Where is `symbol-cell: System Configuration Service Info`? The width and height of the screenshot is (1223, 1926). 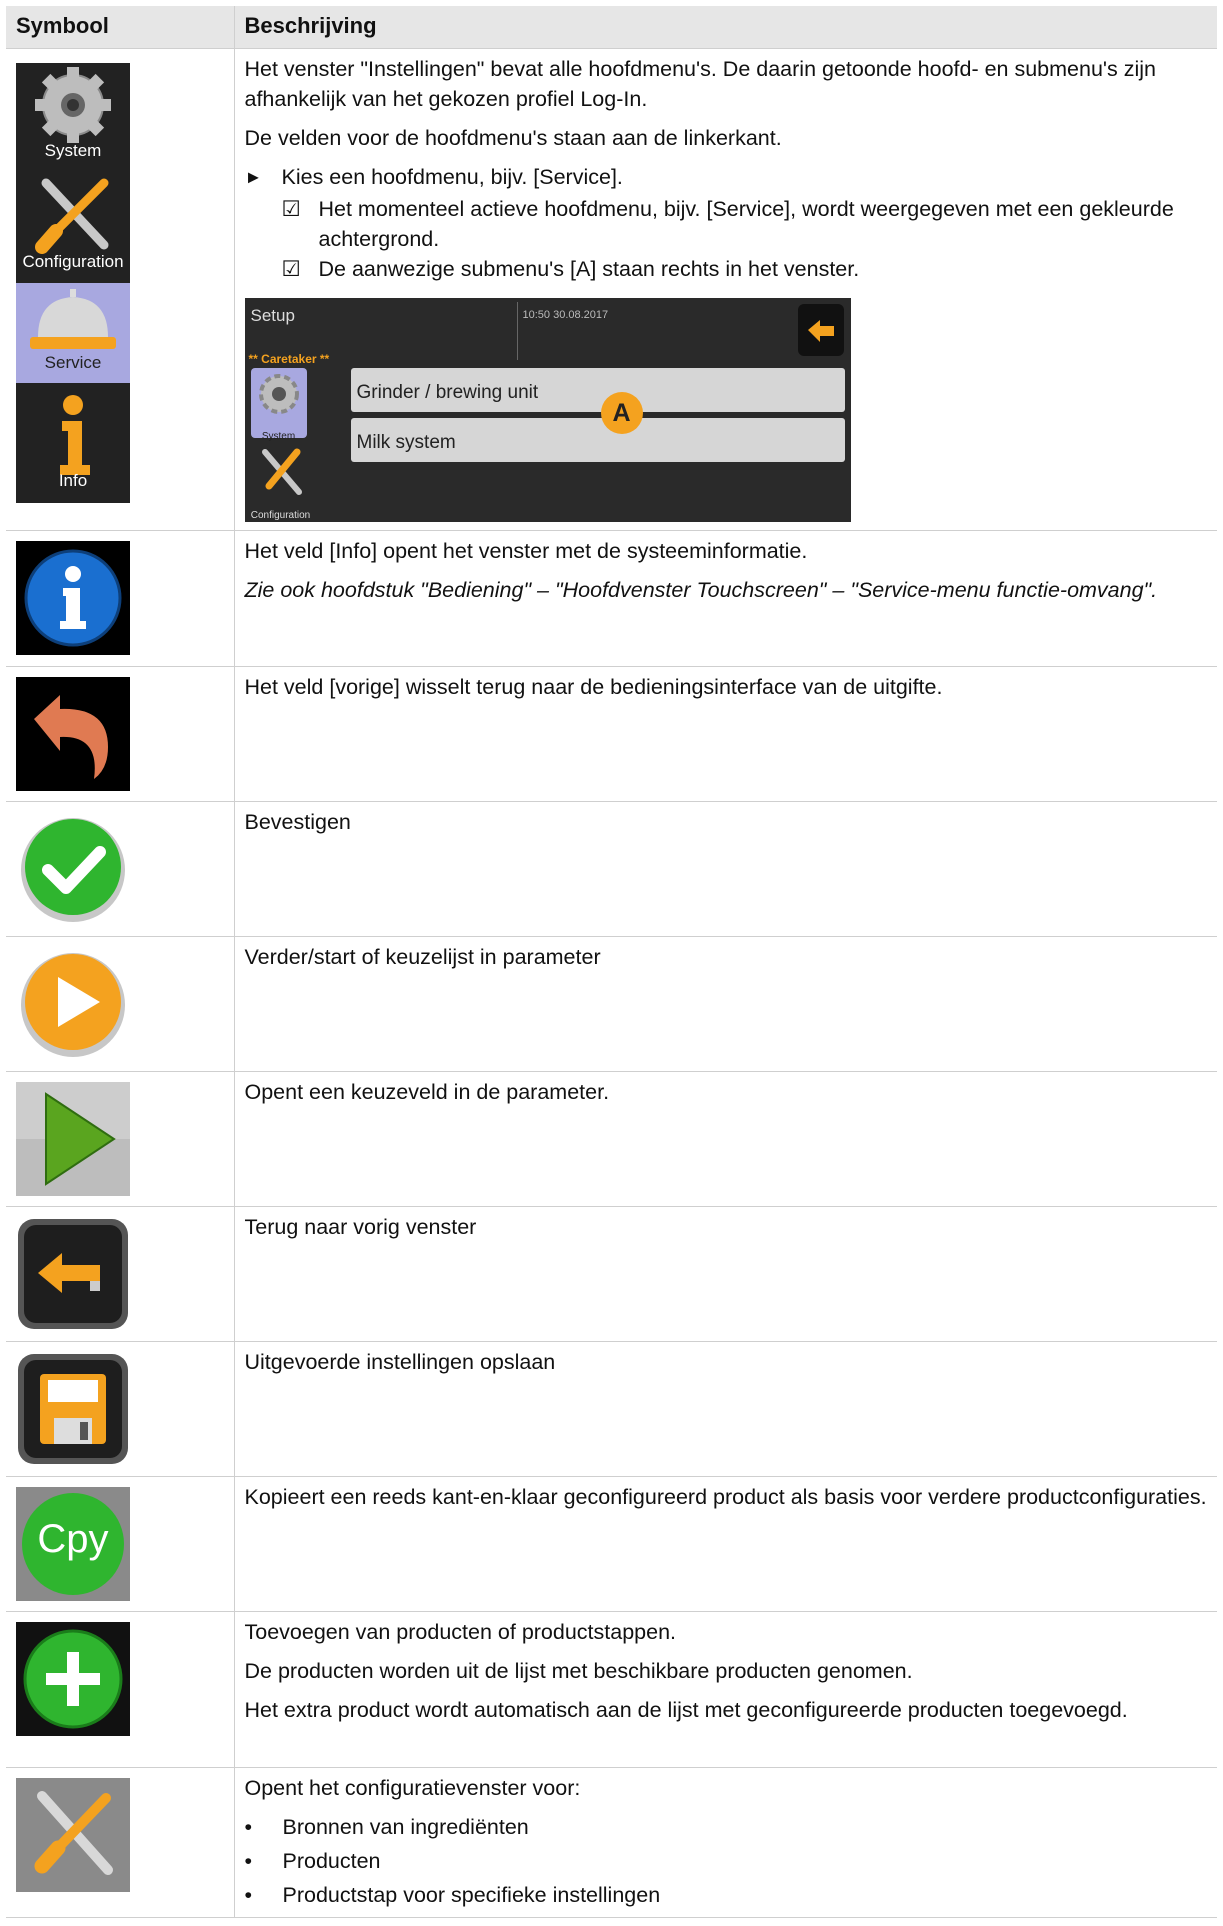
symbol-cell: System Configuration Service Info is located at coordinates (120, 289).